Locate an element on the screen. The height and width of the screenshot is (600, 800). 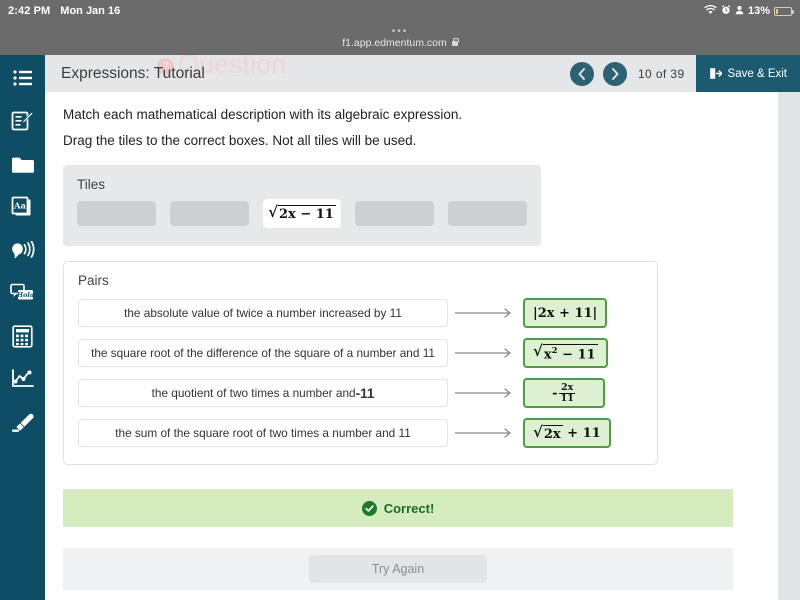
tiles-row: √ 2x − 11 is located at coordinates (302, 213).